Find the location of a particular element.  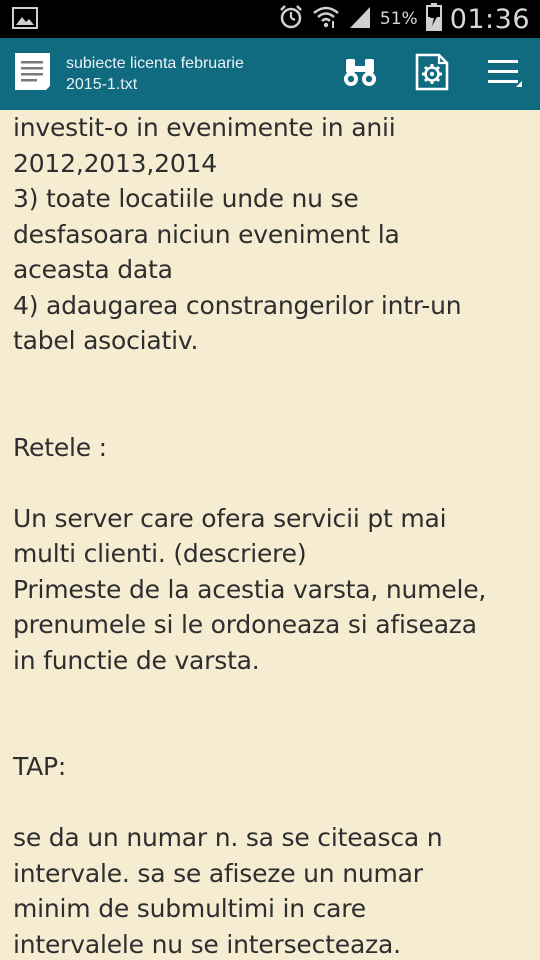

document-icon is located at coordinates (33, 74).